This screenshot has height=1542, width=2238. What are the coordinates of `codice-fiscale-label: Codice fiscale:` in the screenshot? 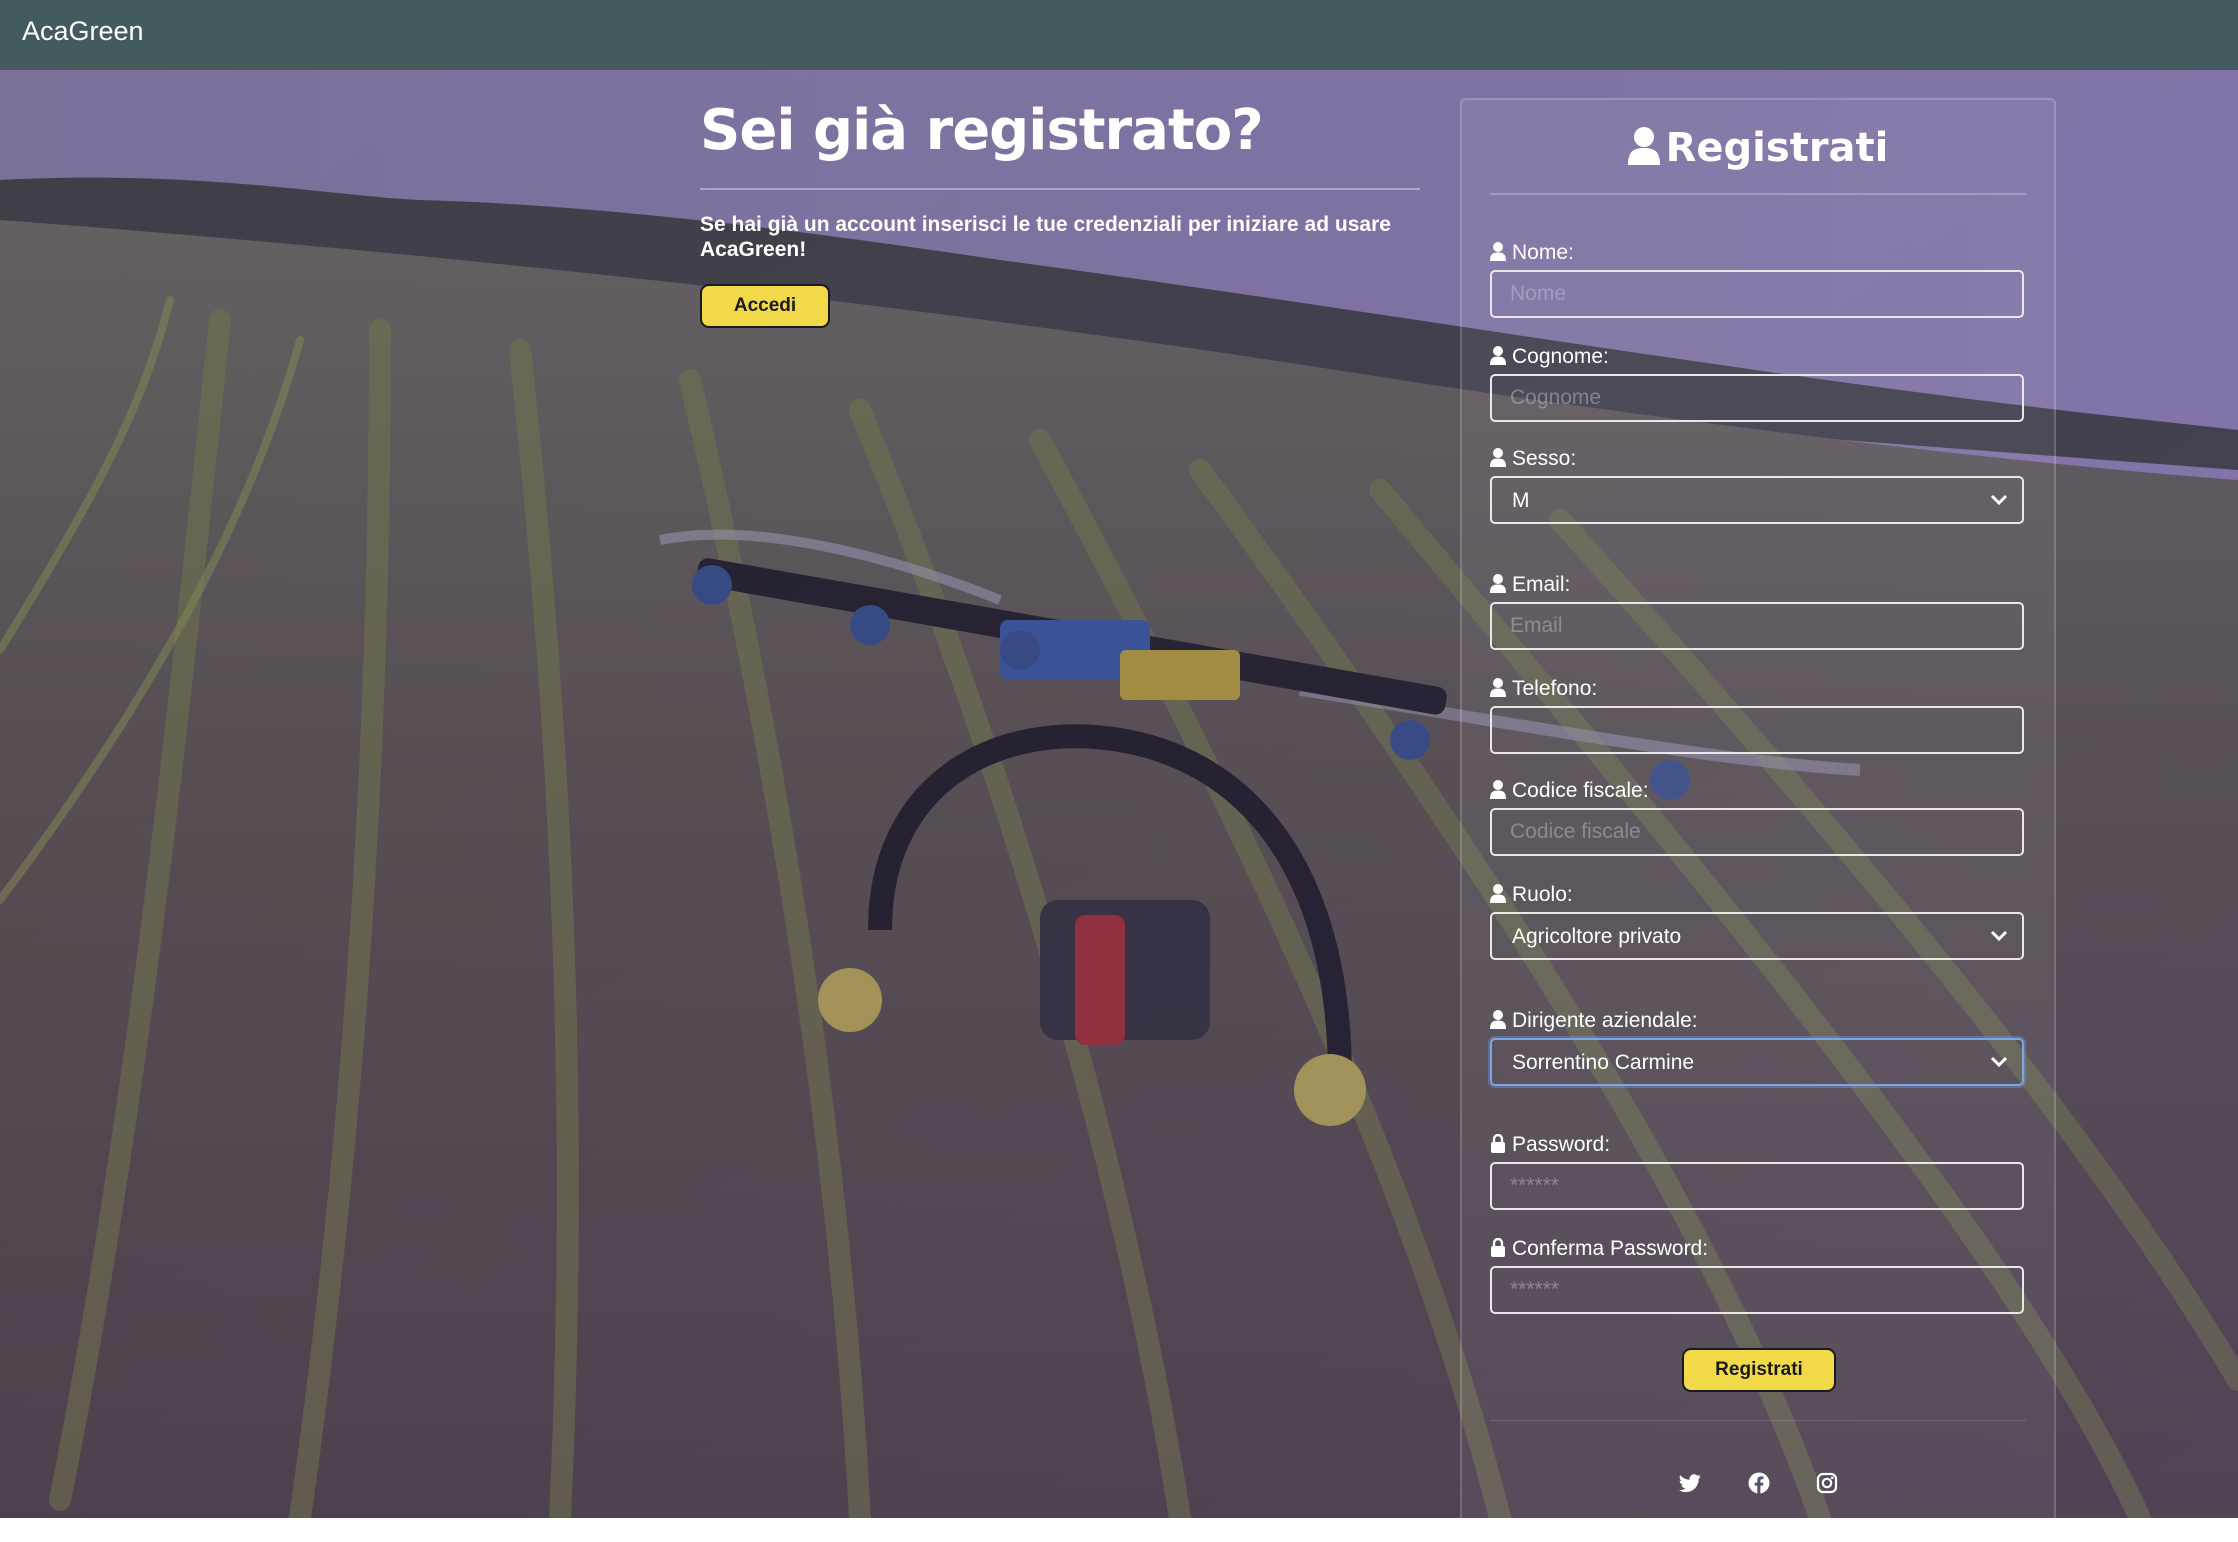 It's located at (1569, 791).